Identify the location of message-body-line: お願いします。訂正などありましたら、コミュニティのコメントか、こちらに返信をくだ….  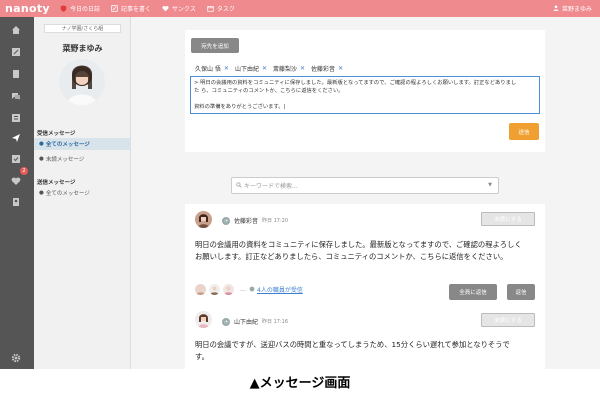
(351, 256).